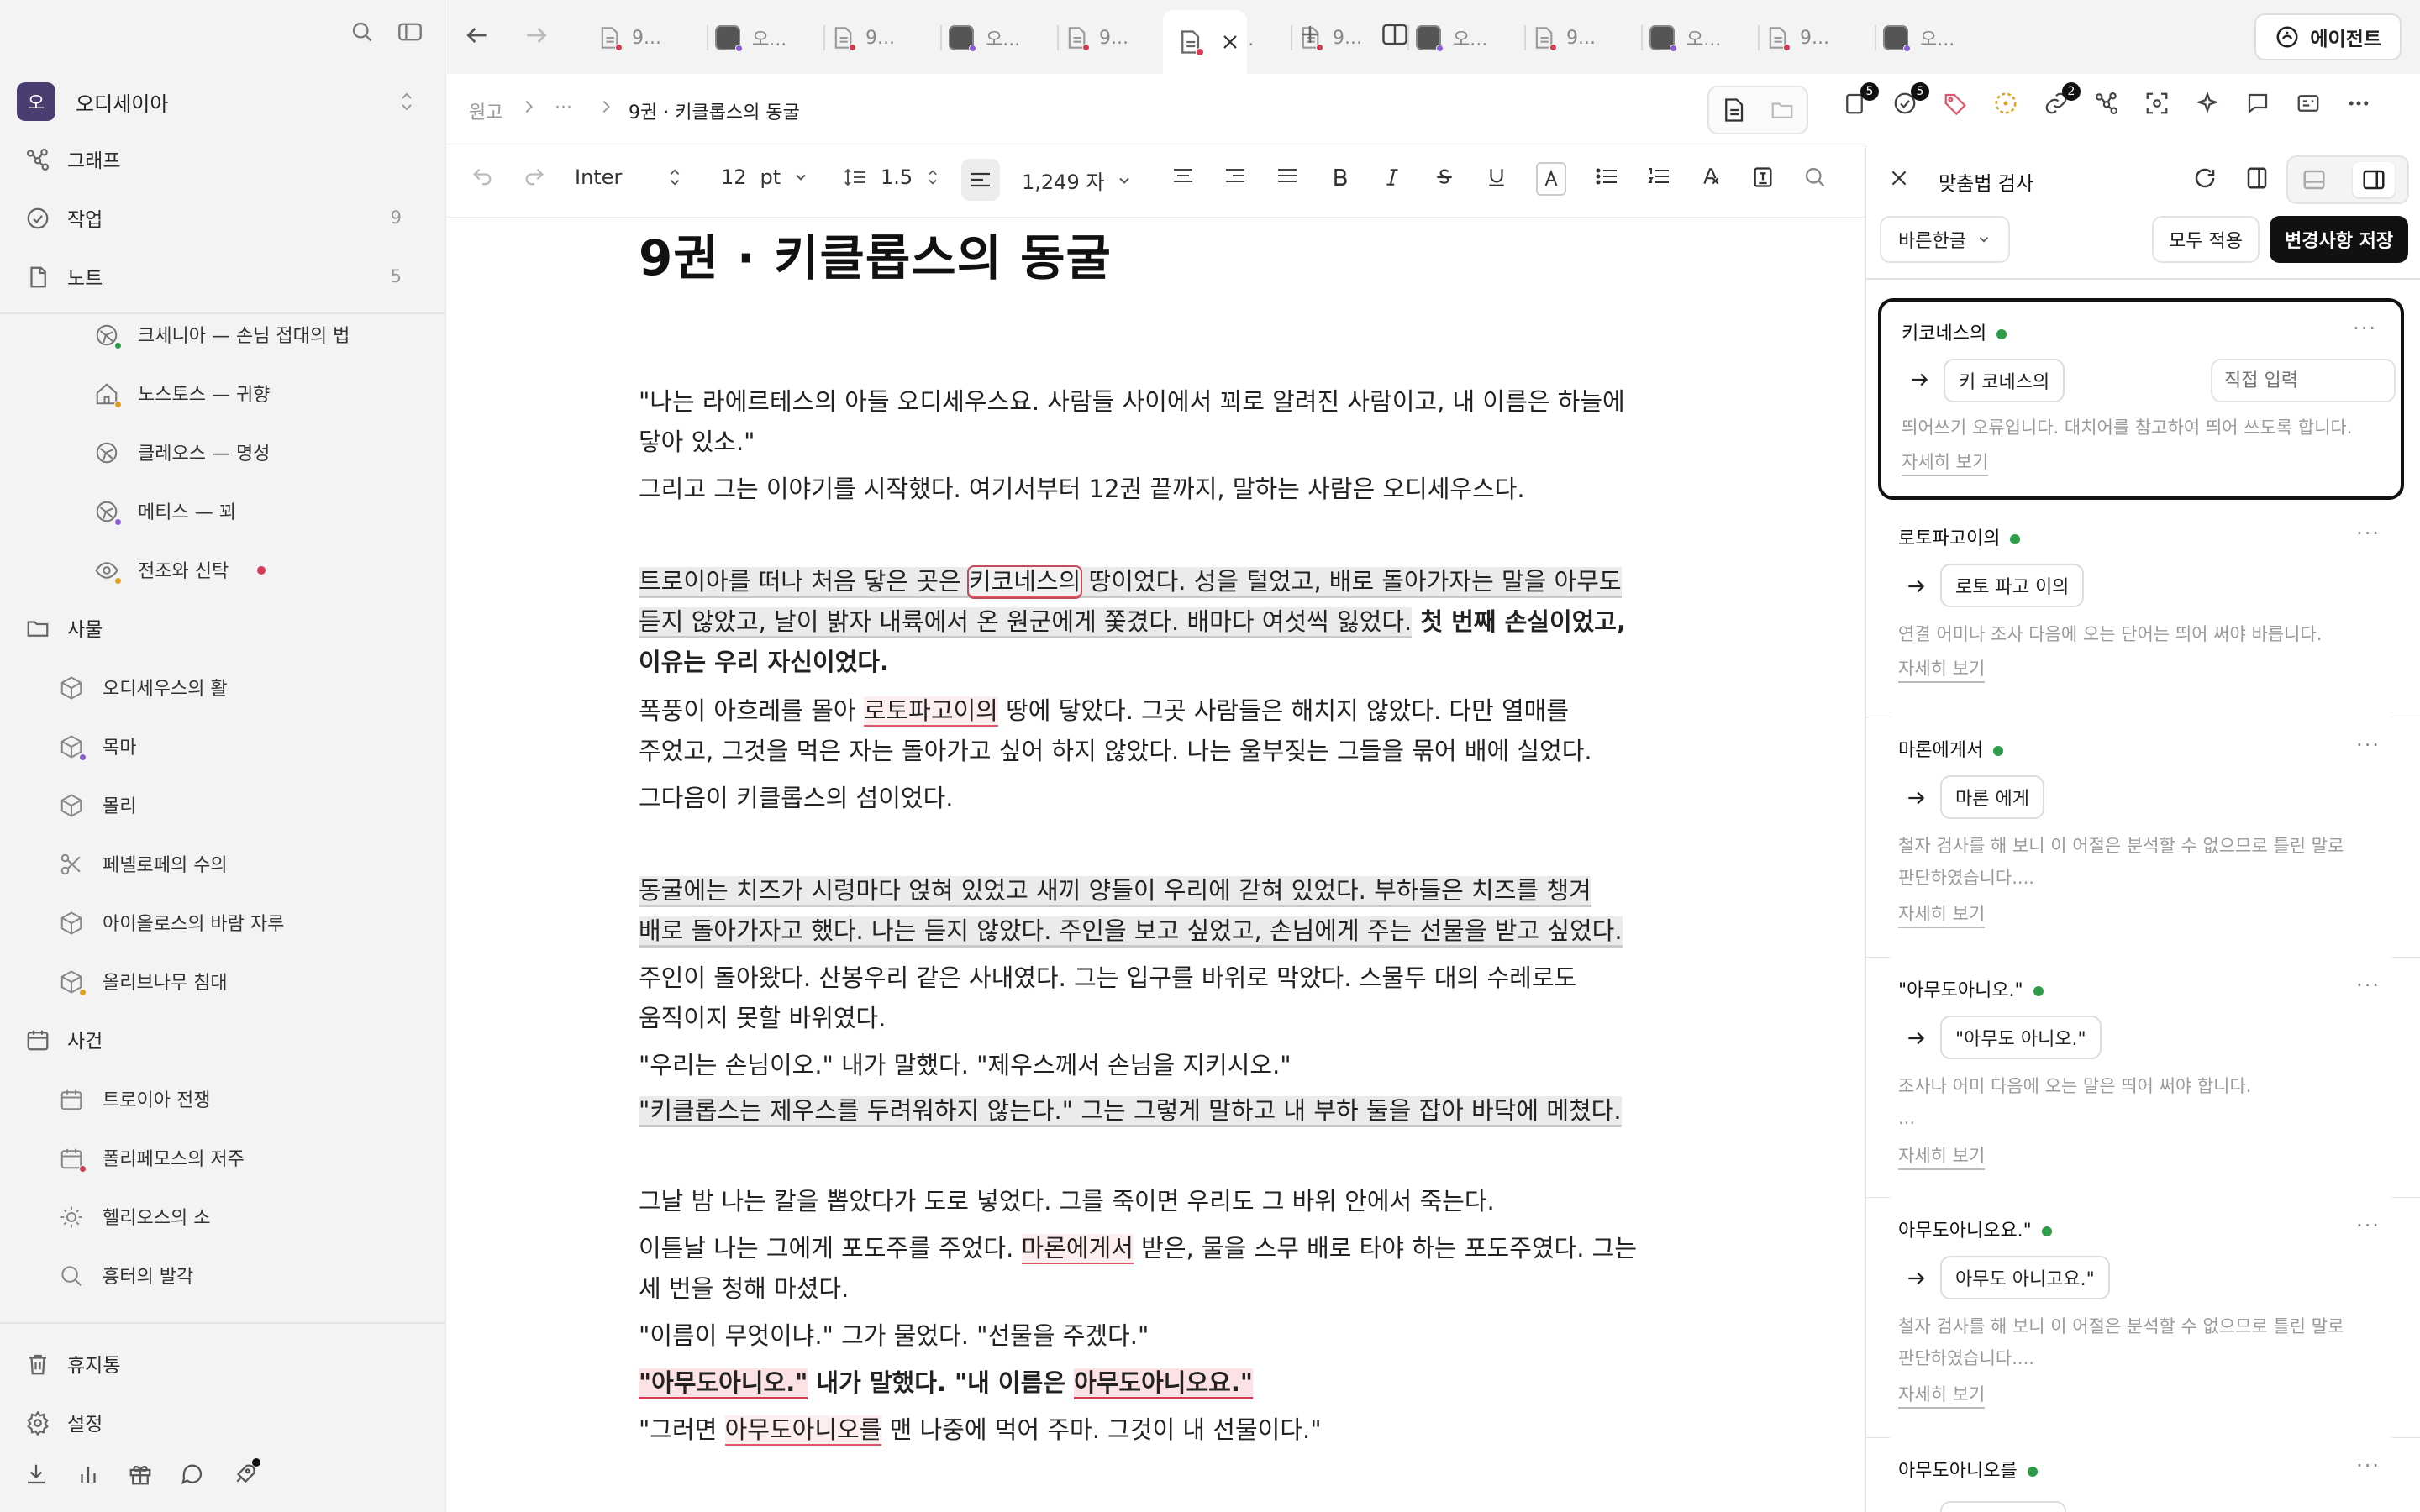 This screenshot has height=1512, width=2420. I want to click on sidebar-toggle-icon, so click(410, 32).